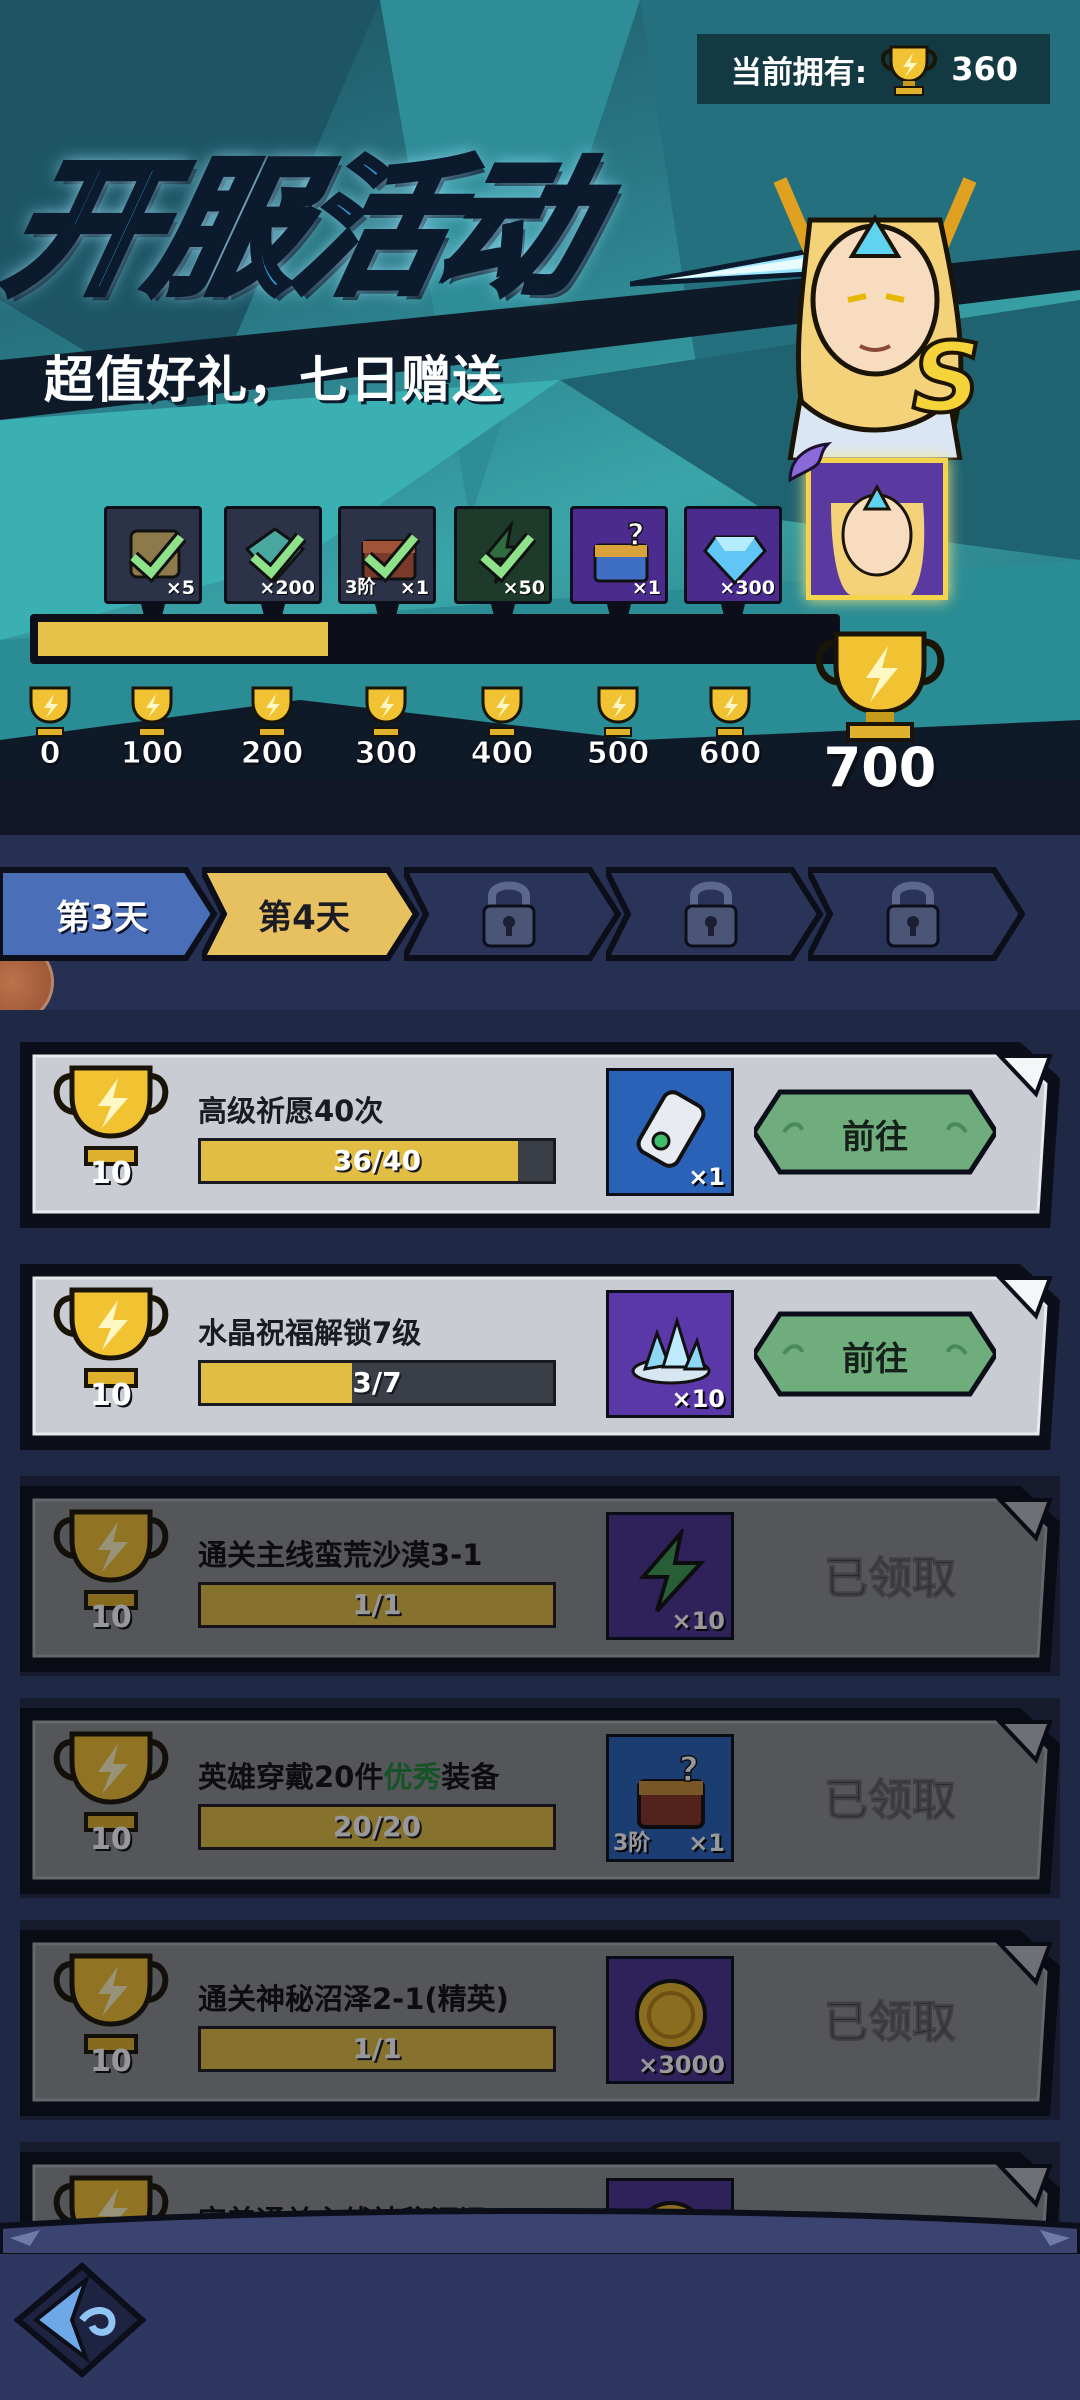 The height and width of the screenshot is (2400, 1080). What do you see at coordinates (540, 2232) in the screenshot?
I see `list-bottom-frame` at bounding box center [540, 2232].